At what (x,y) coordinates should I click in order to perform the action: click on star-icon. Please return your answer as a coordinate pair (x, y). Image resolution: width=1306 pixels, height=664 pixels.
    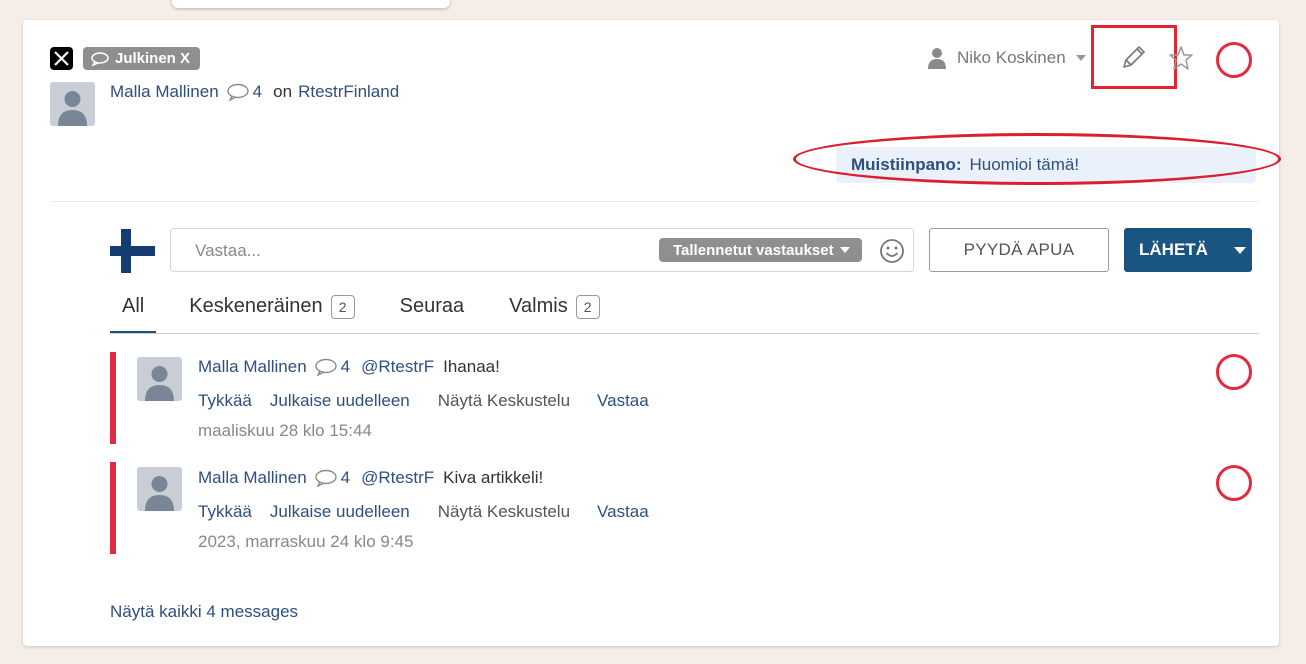
    Looking at the image, I should click on (1181, 60).